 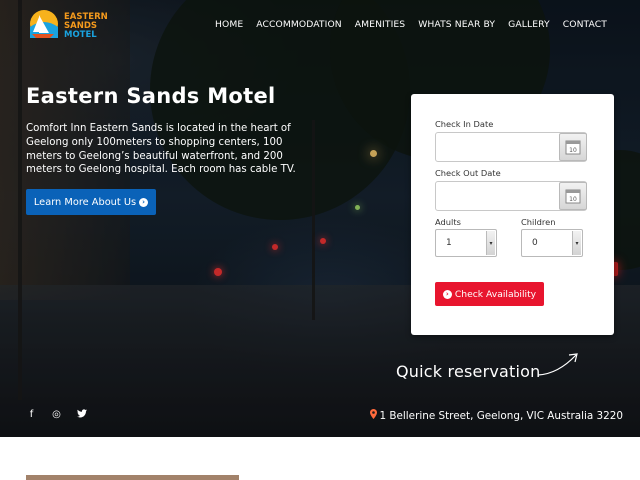 I want to click on map-marker-icon, so click(x=374, y=415).